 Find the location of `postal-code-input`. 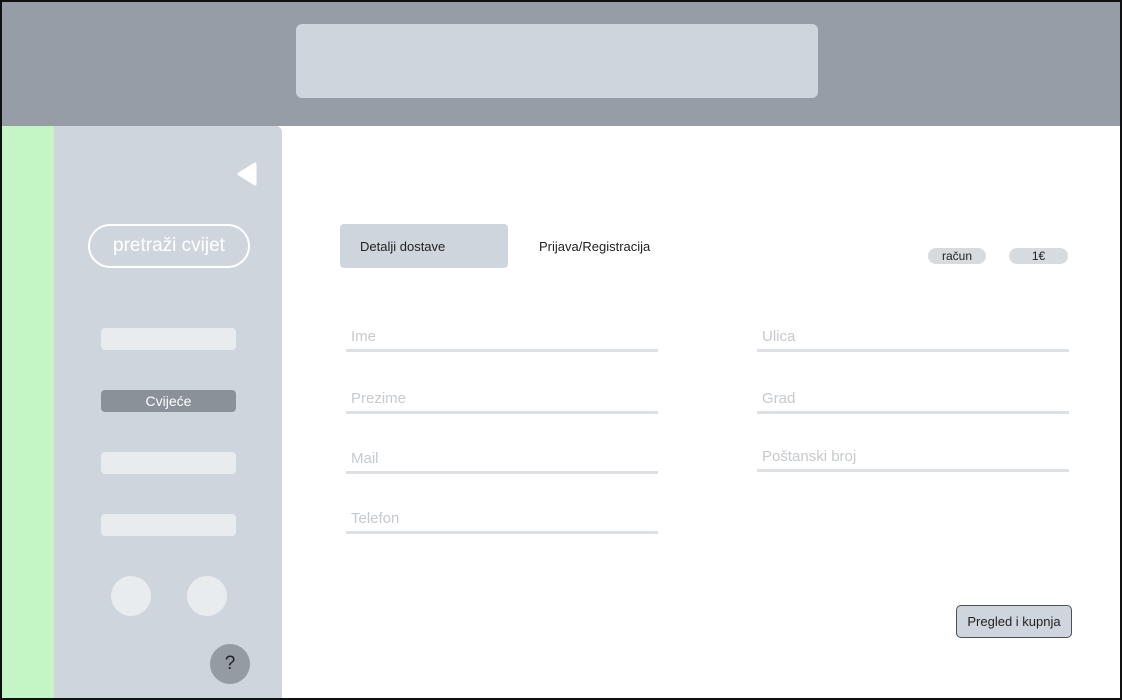

postal-code-input is located at coordinates (913, 457).